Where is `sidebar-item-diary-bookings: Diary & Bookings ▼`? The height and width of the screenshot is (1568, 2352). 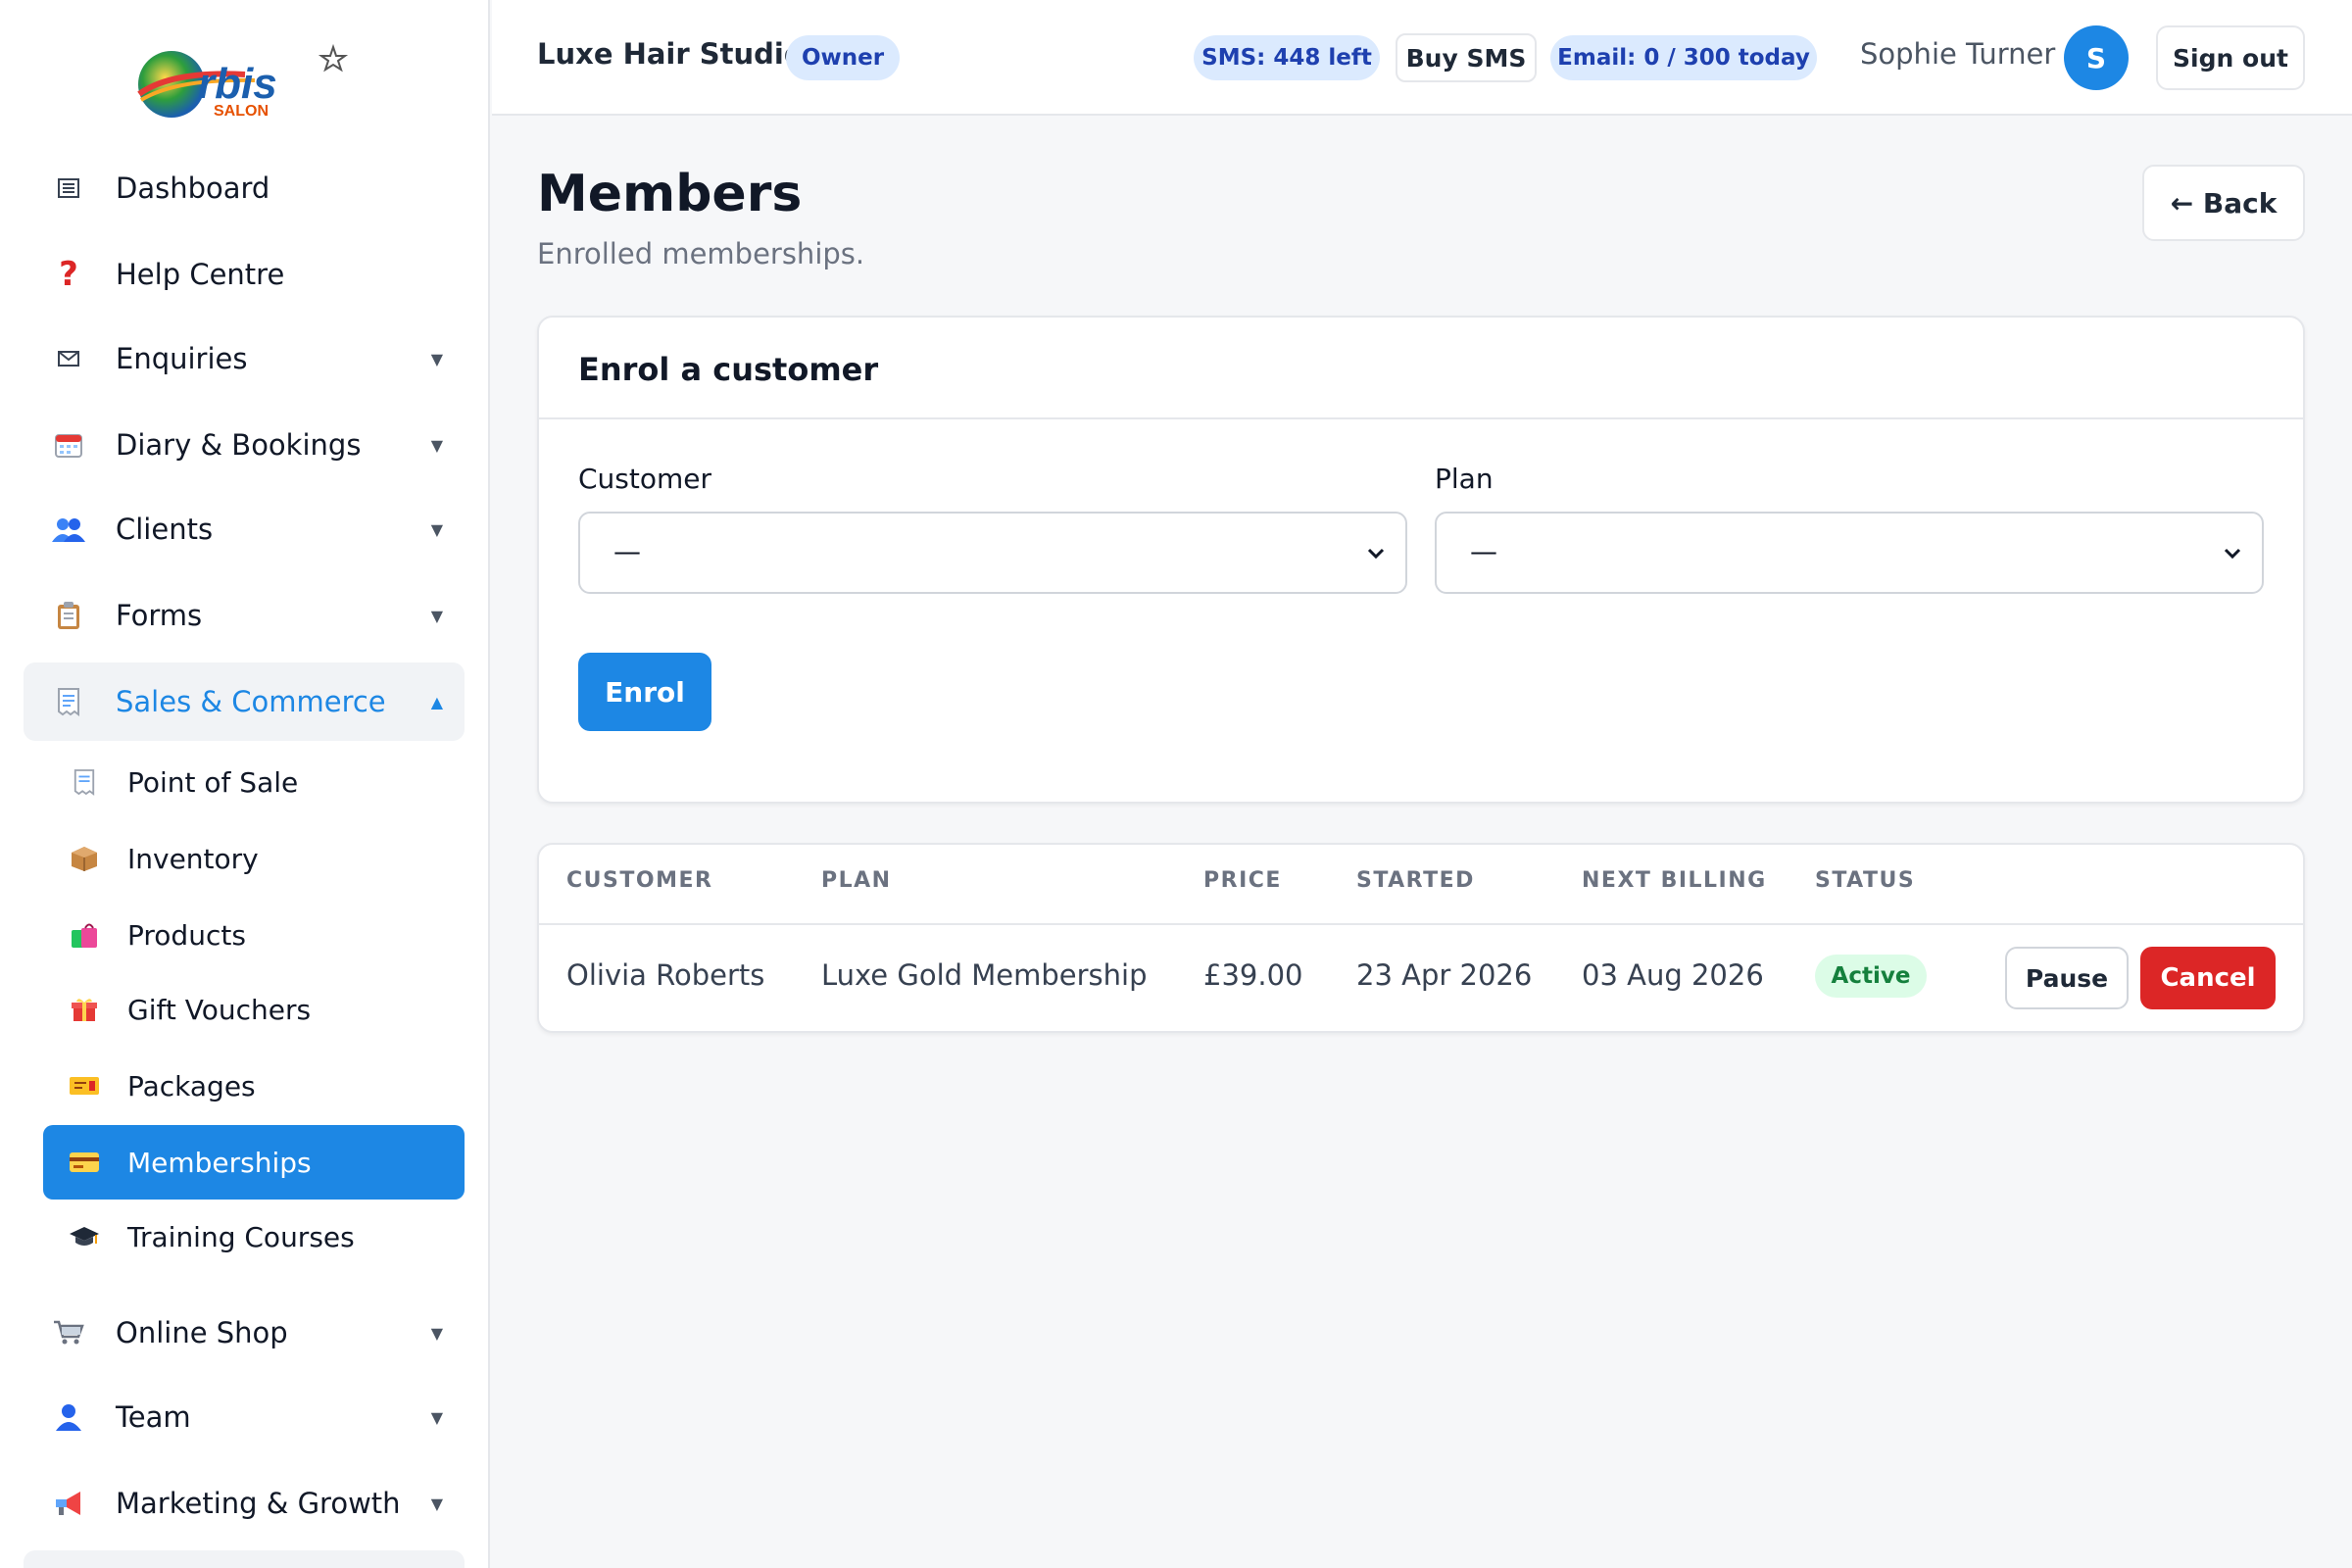 sidebar-item-diary-bookings: Diary & Bookings ▼ is located at coordinates (244, 445).